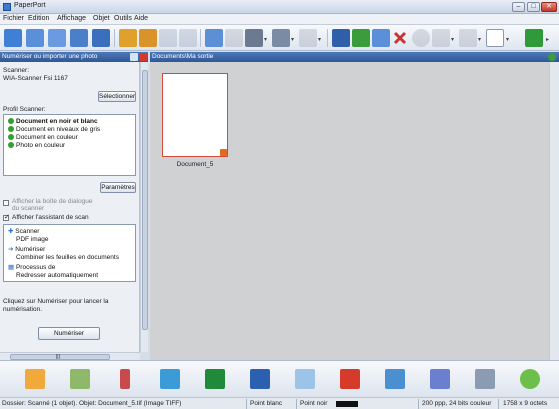  What do you see at coordinates (530, 379) in the screenshot?
I see `recycle-icon` at bounding box center [530, 379].